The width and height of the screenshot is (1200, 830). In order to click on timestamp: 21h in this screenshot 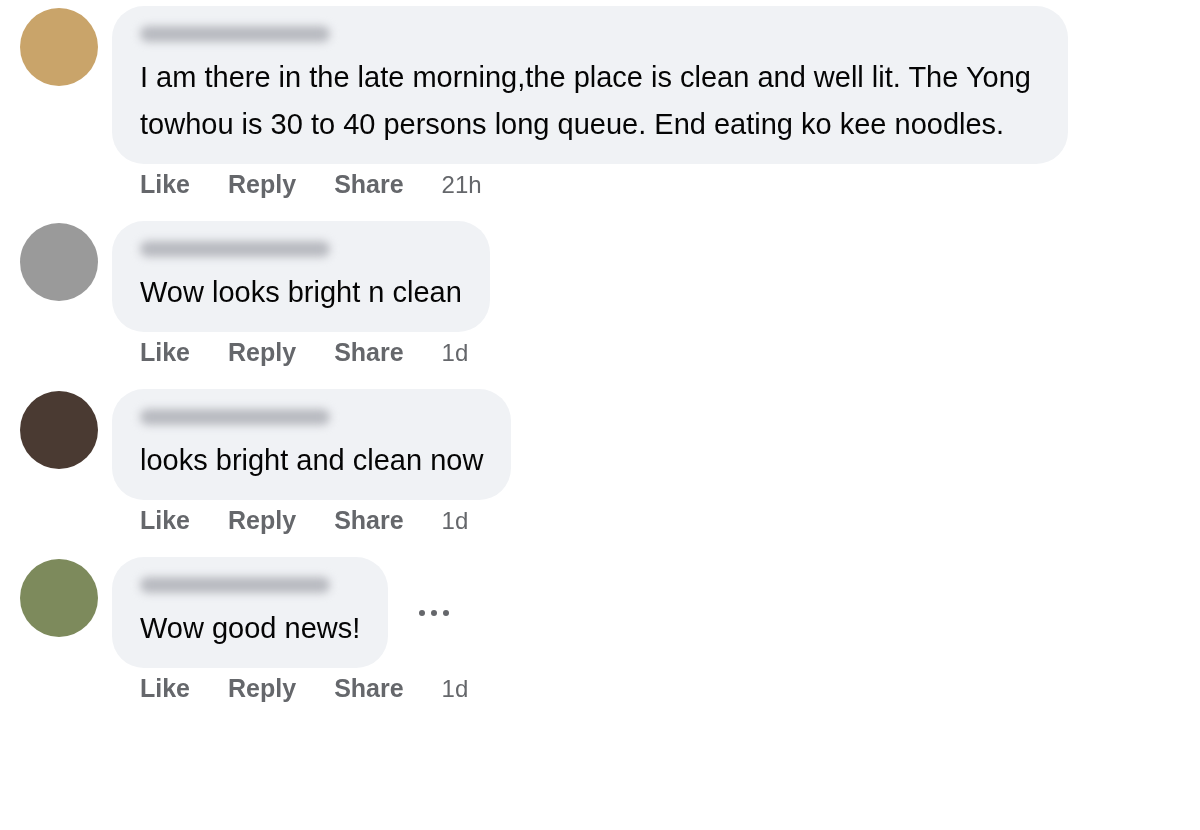, I will do `click(461, 184)`.